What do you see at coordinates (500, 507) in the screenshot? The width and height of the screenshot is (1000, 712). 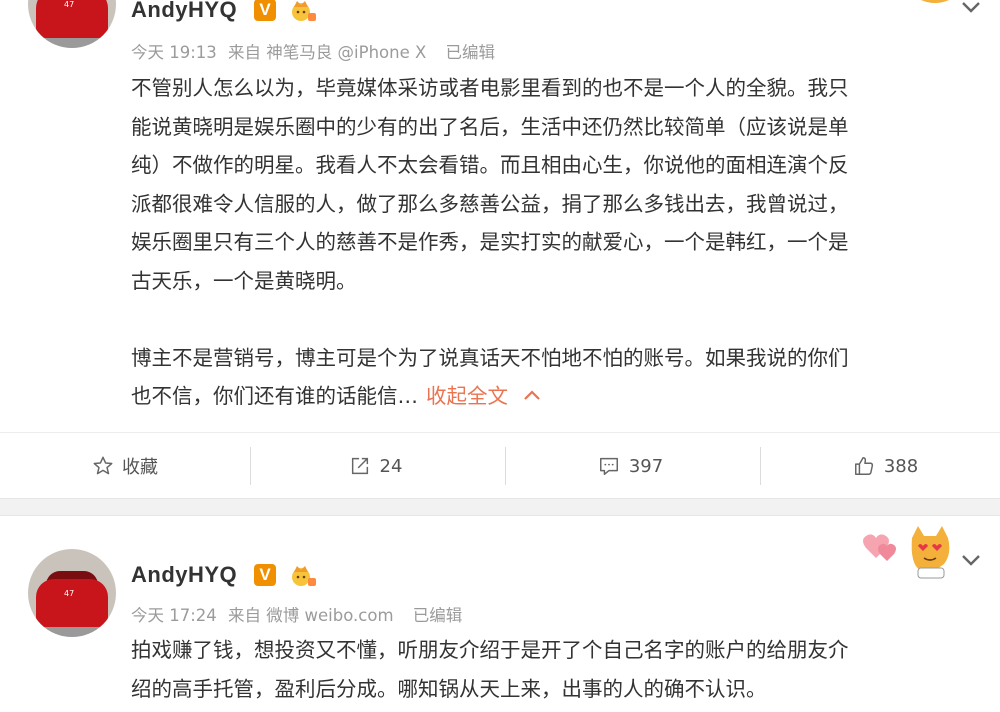 I see `post-separator` at bounding box center [500, 507].